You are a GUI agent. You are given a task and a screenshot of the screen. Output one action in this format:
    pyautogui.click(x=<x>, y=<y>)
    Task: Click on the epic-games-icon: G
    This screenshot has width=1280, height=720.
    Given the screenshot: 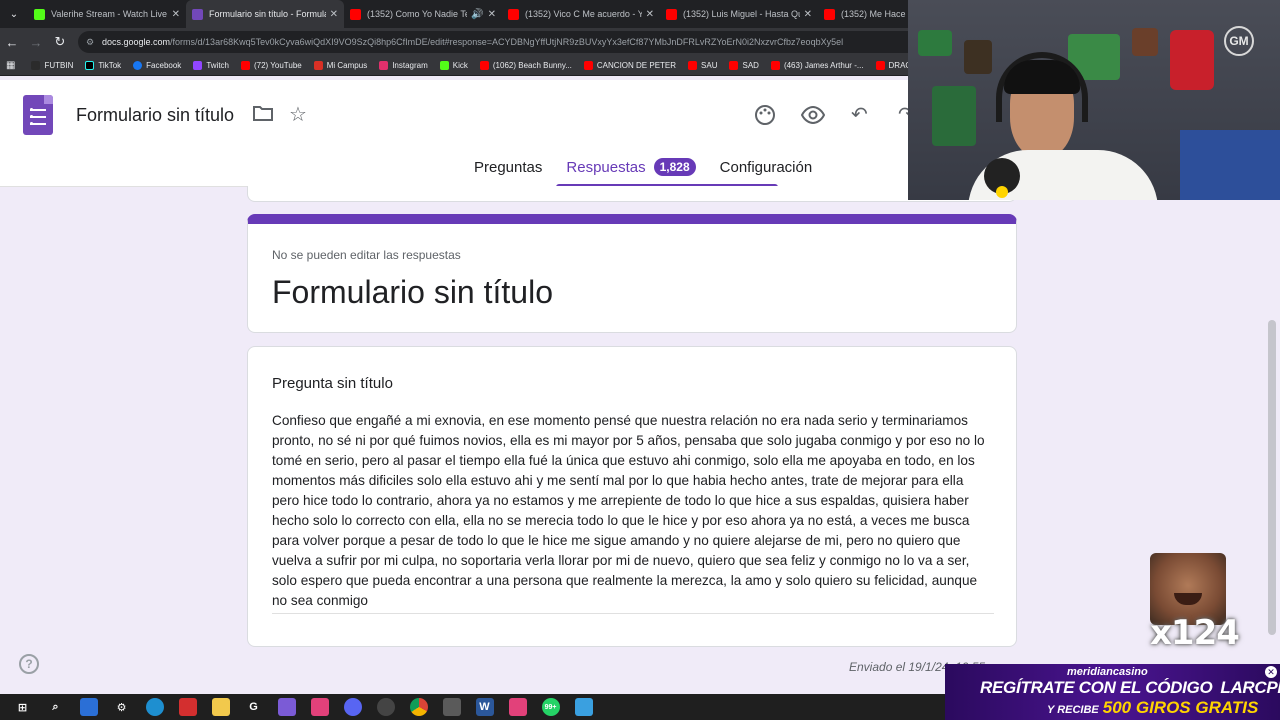 What is the action you would take?
    pyautogui.click(x=254, y=707)
    